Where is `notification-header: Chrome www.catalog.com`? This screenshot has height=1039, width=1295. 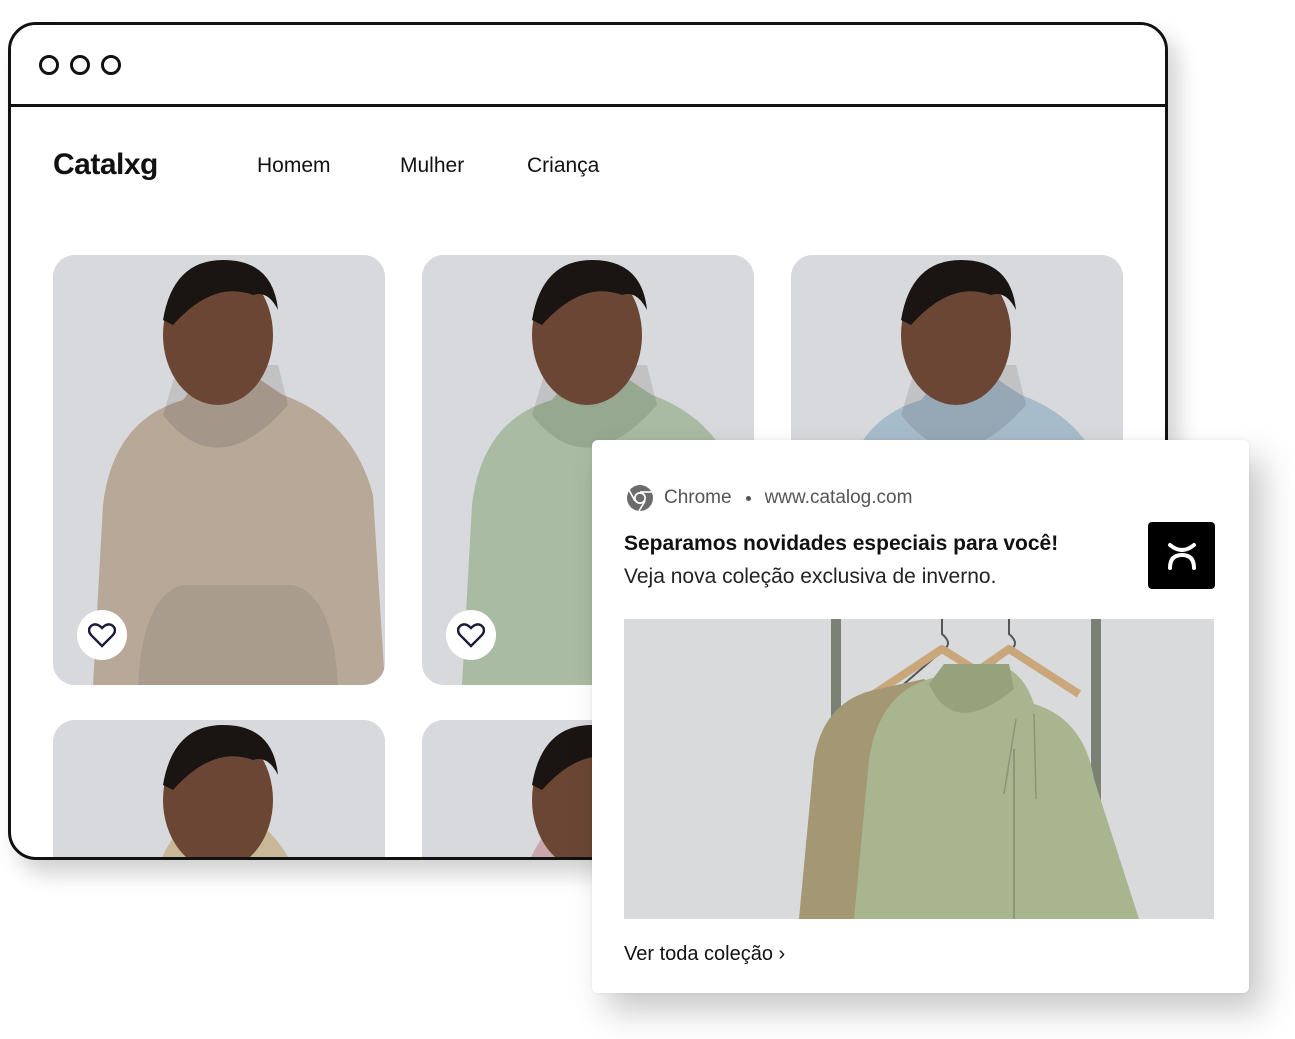
notification-header: Chrome www.catalog.com is located at coordinates (769, 498).